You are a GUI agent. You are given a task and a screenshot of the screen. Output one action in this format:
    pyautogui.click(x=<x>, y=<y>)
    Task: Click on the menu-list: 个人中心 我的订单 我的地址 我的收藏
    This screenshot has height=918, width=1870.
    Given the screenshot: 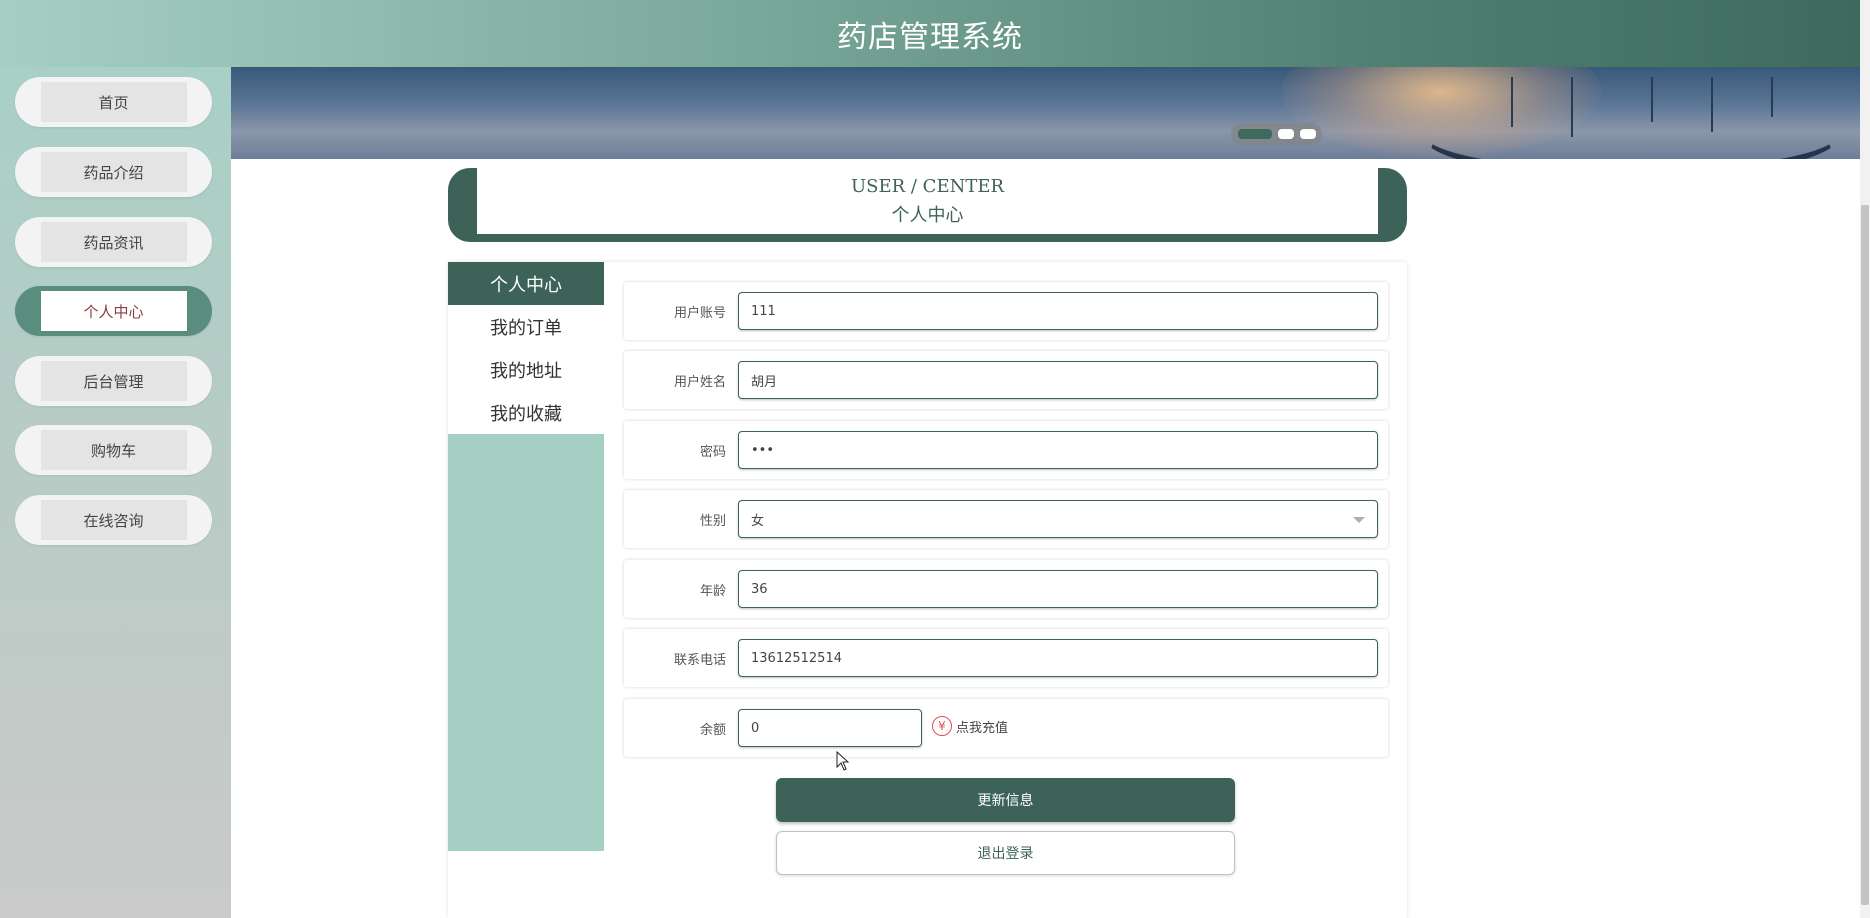 What is the action you would take?
    pyautogui.click(x=526, y=348)
    